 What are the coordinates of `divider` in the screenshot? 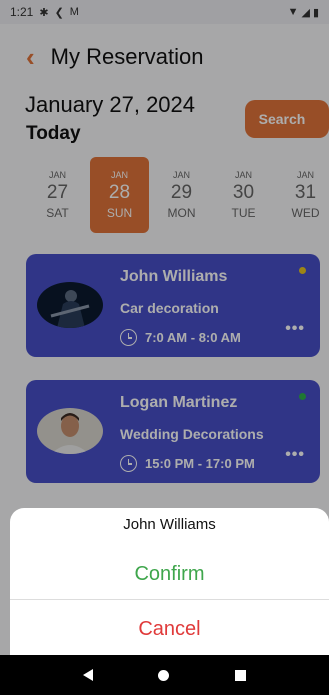 It's located at (169, 599).